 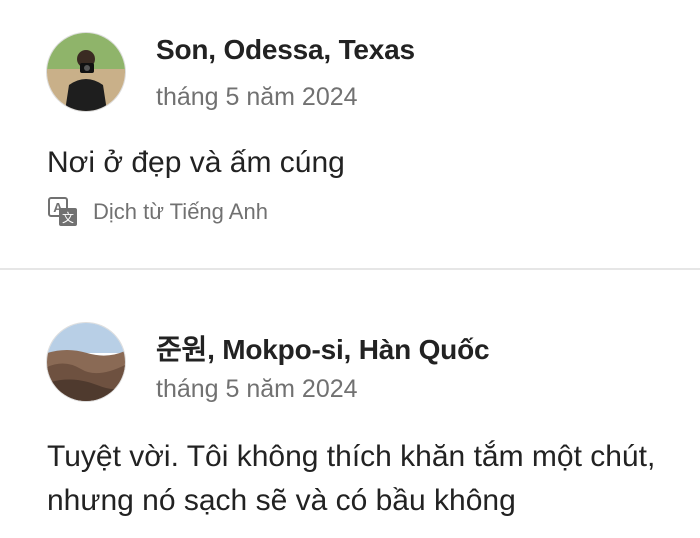 I want to click on reviewer-name: Son, Odessa, Texas, so click(x=285, y=50).